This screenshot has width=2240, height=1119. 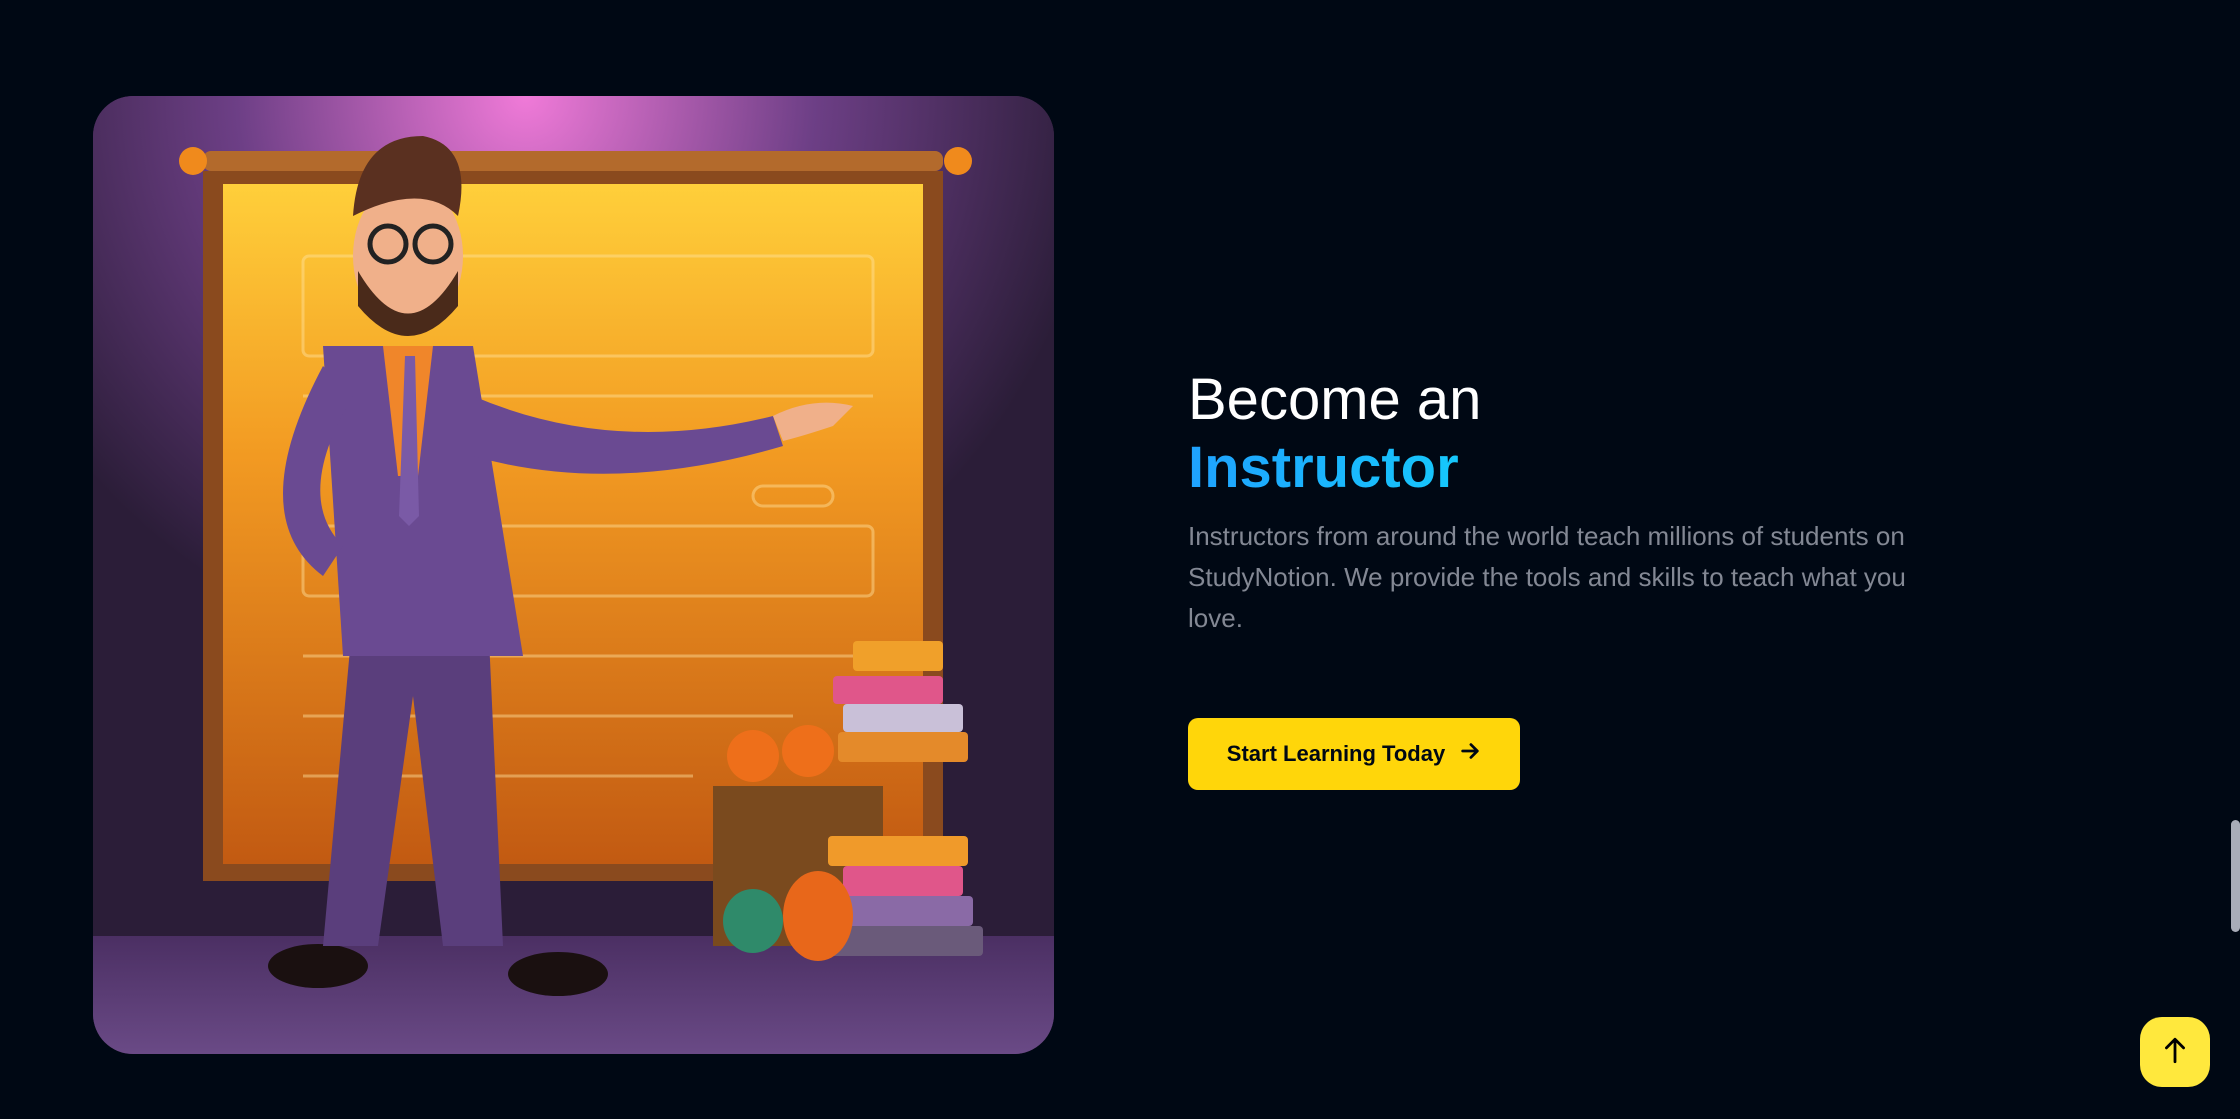 I want to click on arrow-up-icon, so click(x=2175, y=1052).